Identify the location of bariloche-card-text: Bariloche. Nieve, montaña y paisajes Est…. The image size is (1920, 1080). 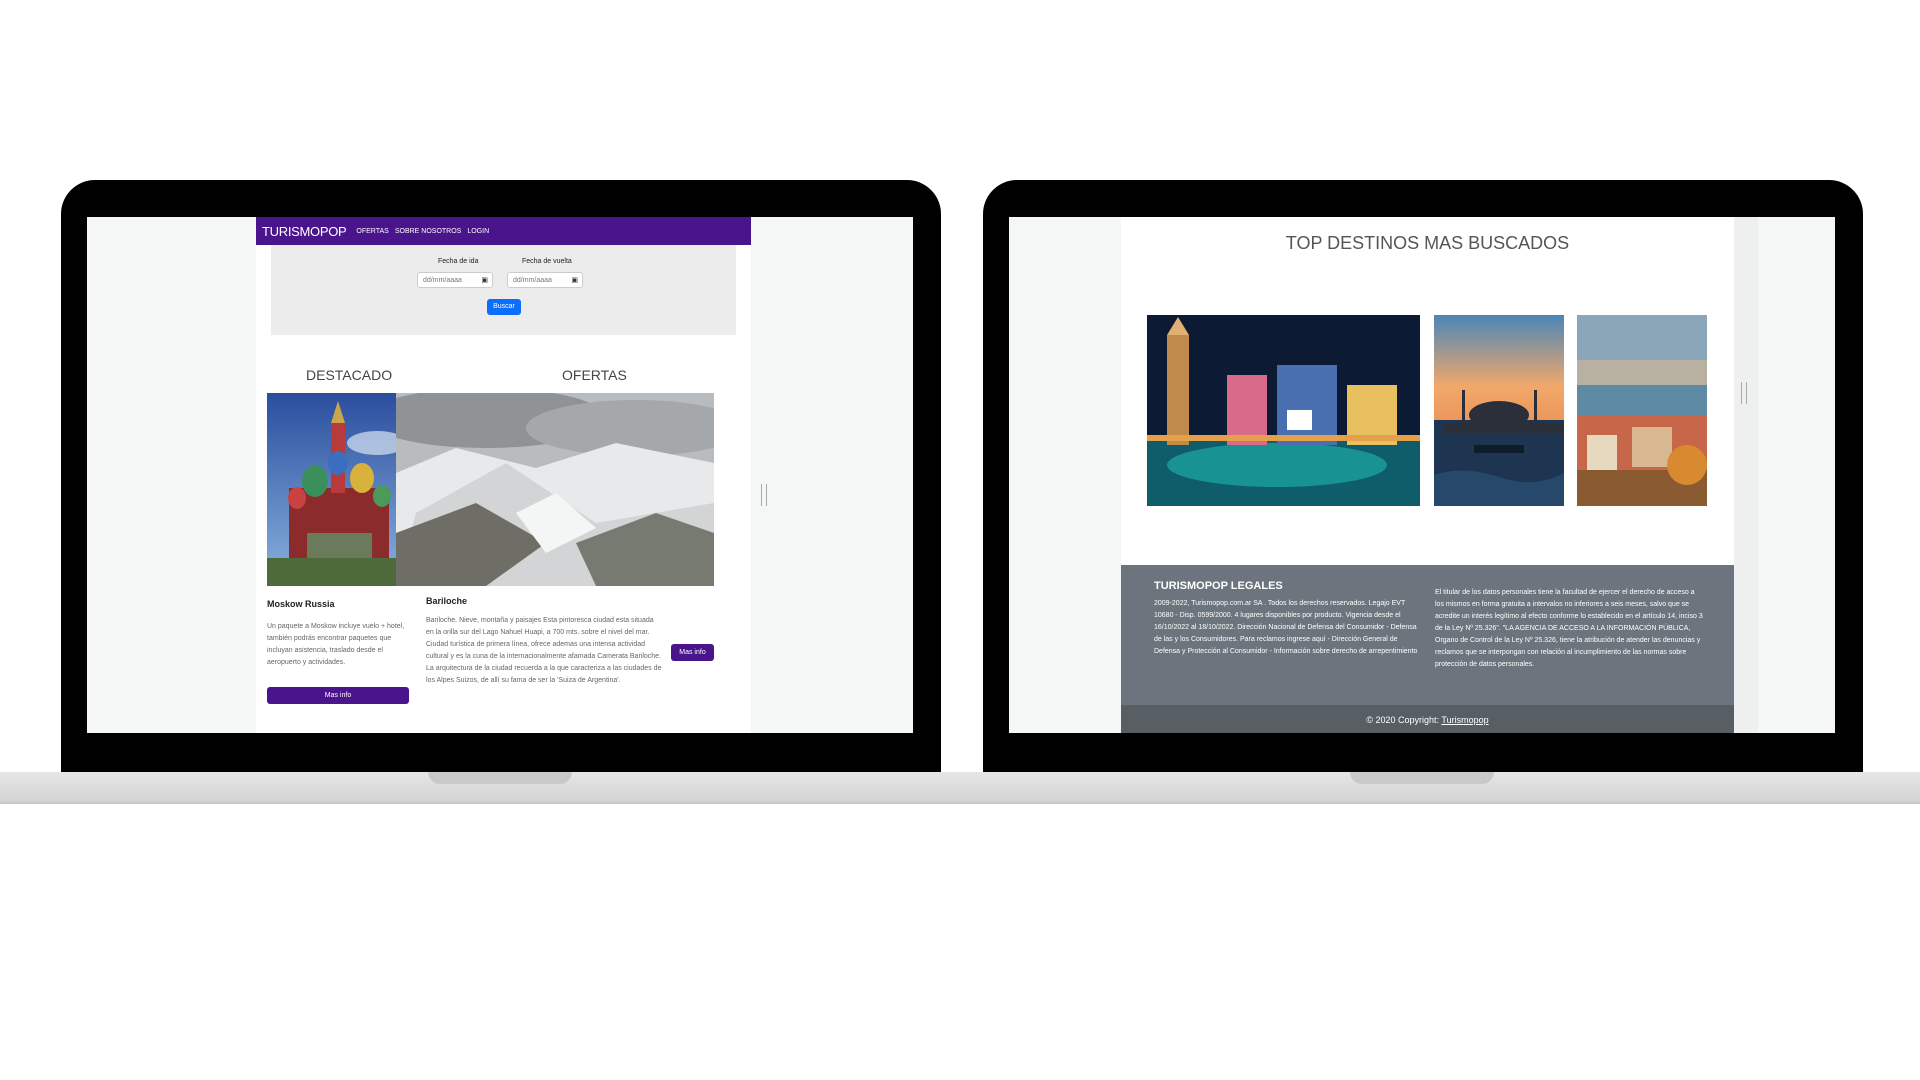
(544, 650).